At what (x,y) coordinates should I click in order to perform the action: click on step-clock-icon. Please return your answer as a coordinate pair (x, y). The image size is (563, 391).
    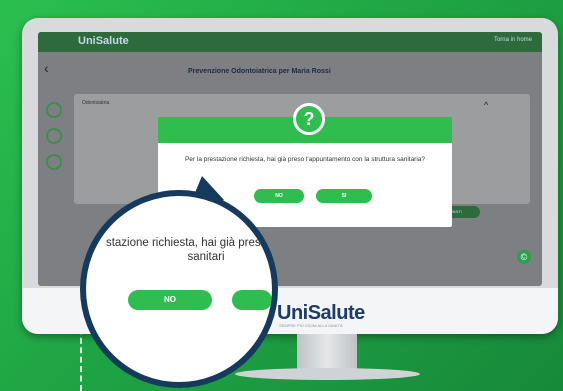
    Looking at the image, I should click on (54, 162).